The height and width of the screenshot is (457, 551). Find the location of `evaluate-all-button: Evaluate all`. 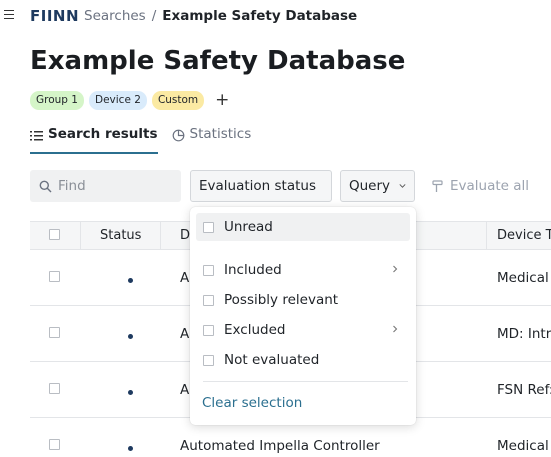

evaluate-all-button: Evaluate all is located at coordinates (480, 186).